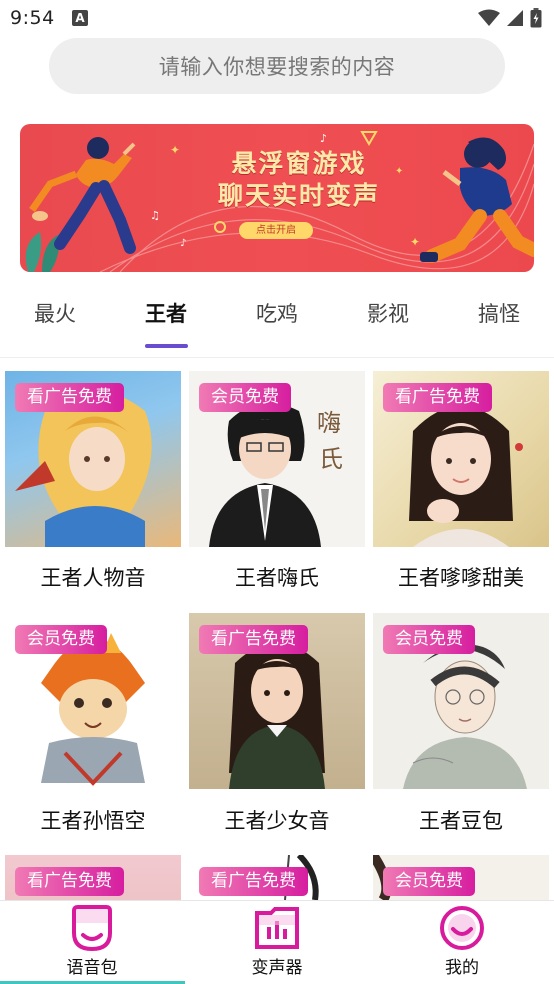 The width and height of the screenshot is (554, 984). Describe the element at coordinates (499, 313) in the screenshot. I see `tab-gaoguai: 搞怪` at that location.